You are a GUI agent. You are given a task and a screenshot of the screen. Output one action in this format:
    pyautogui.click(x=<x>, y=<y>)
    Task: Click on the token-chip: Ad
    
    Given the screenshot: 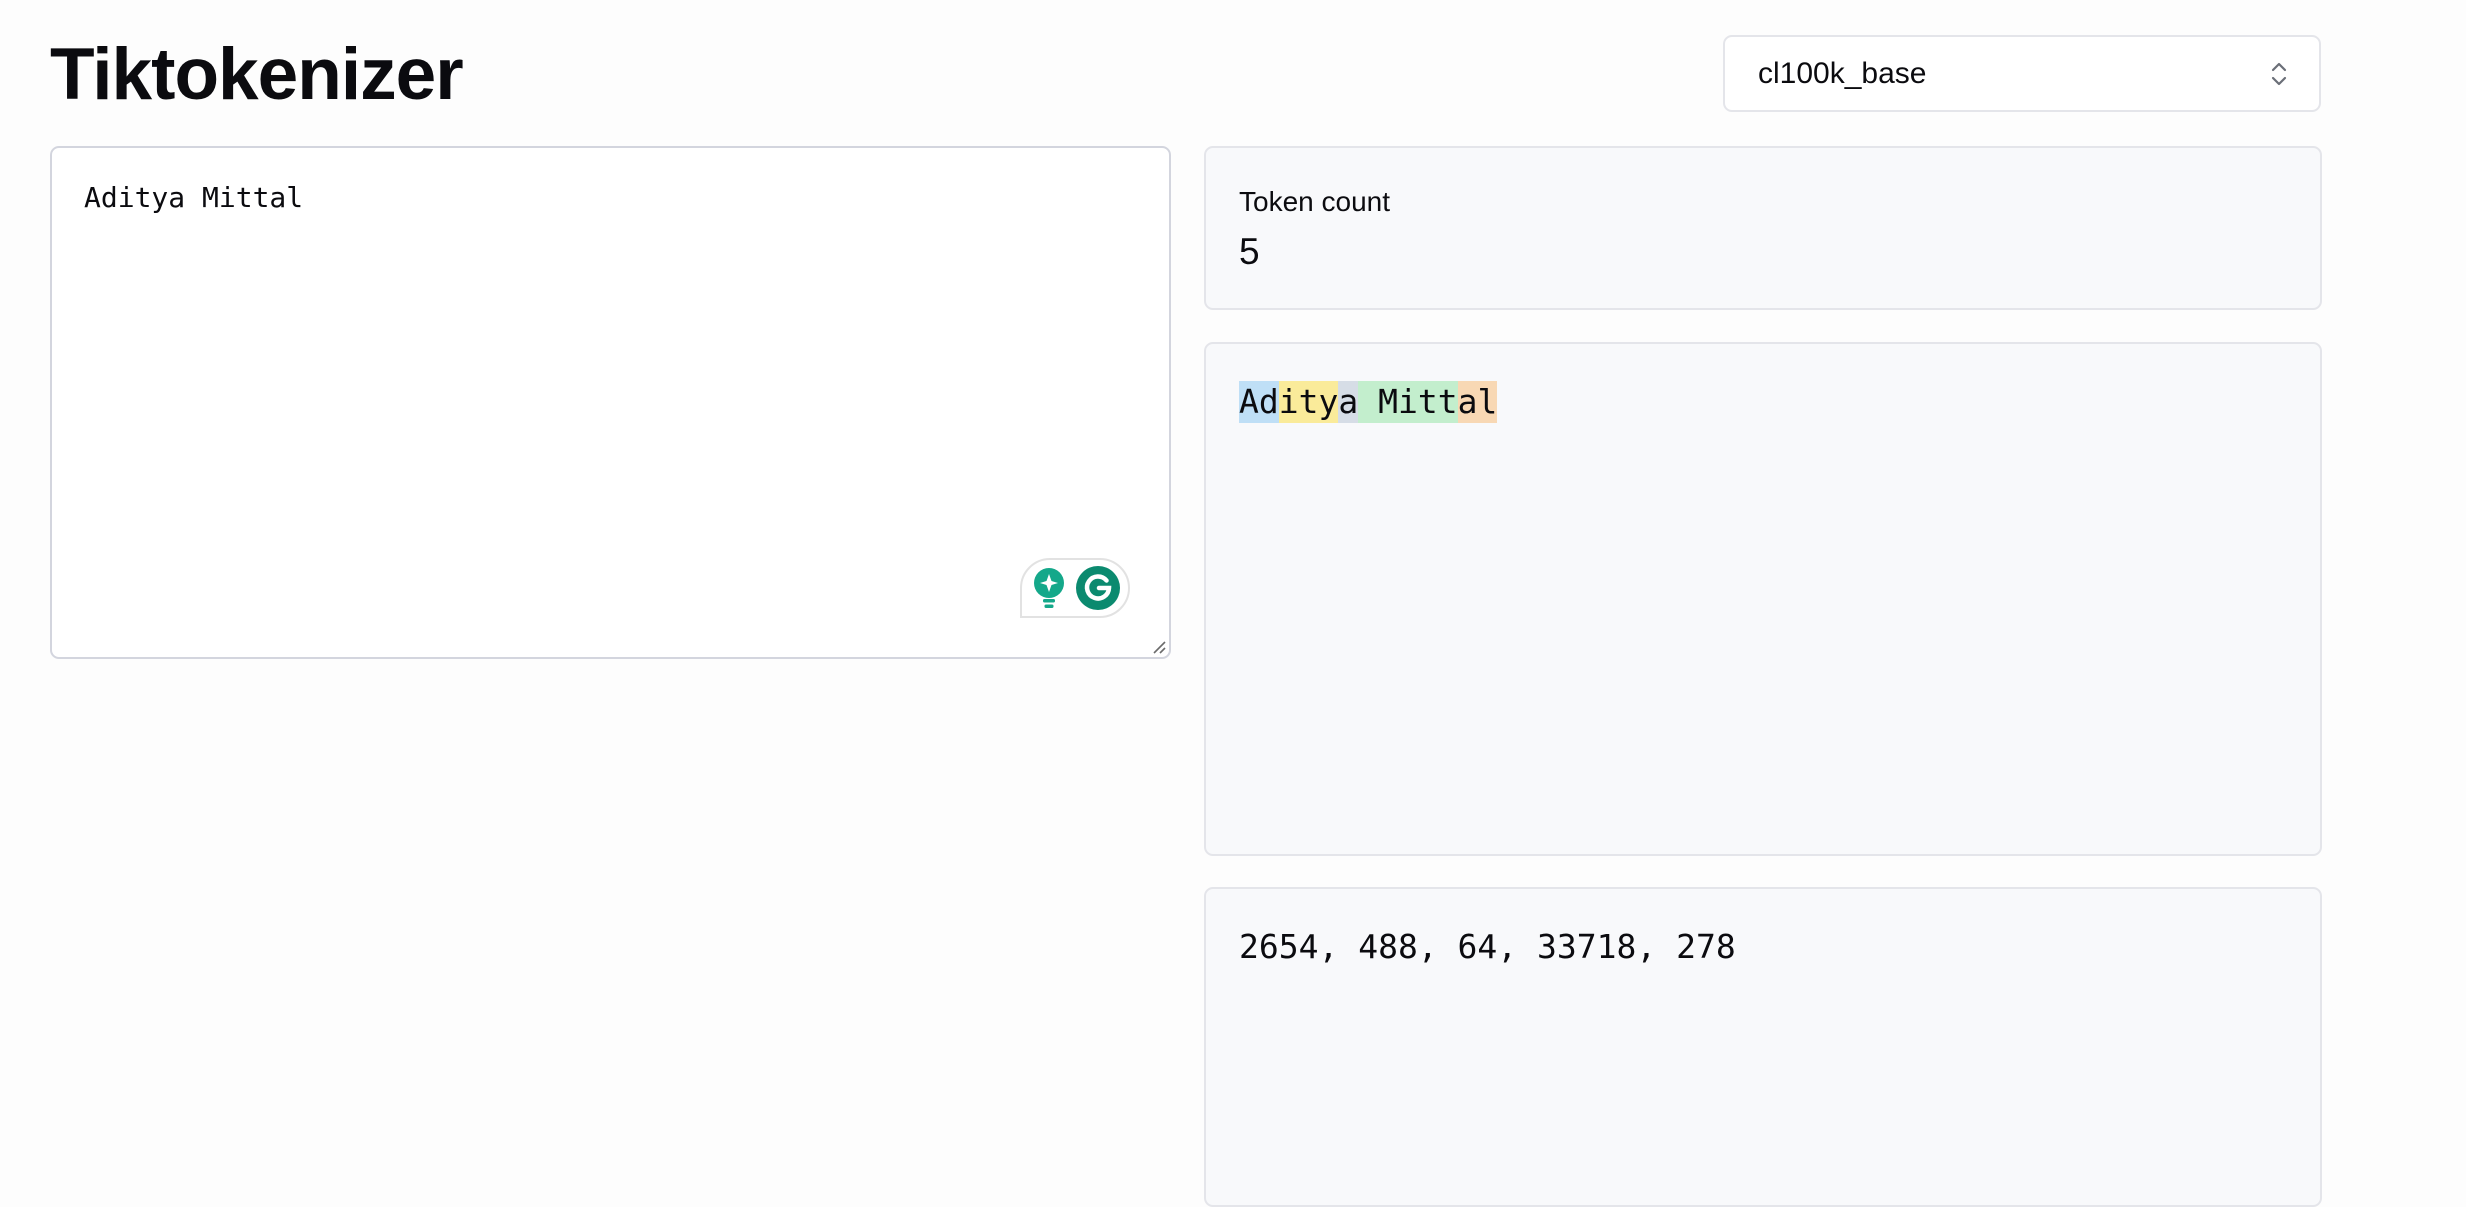 What is the action you would take?
    pyautogui.click(x=1259, y=402)
    